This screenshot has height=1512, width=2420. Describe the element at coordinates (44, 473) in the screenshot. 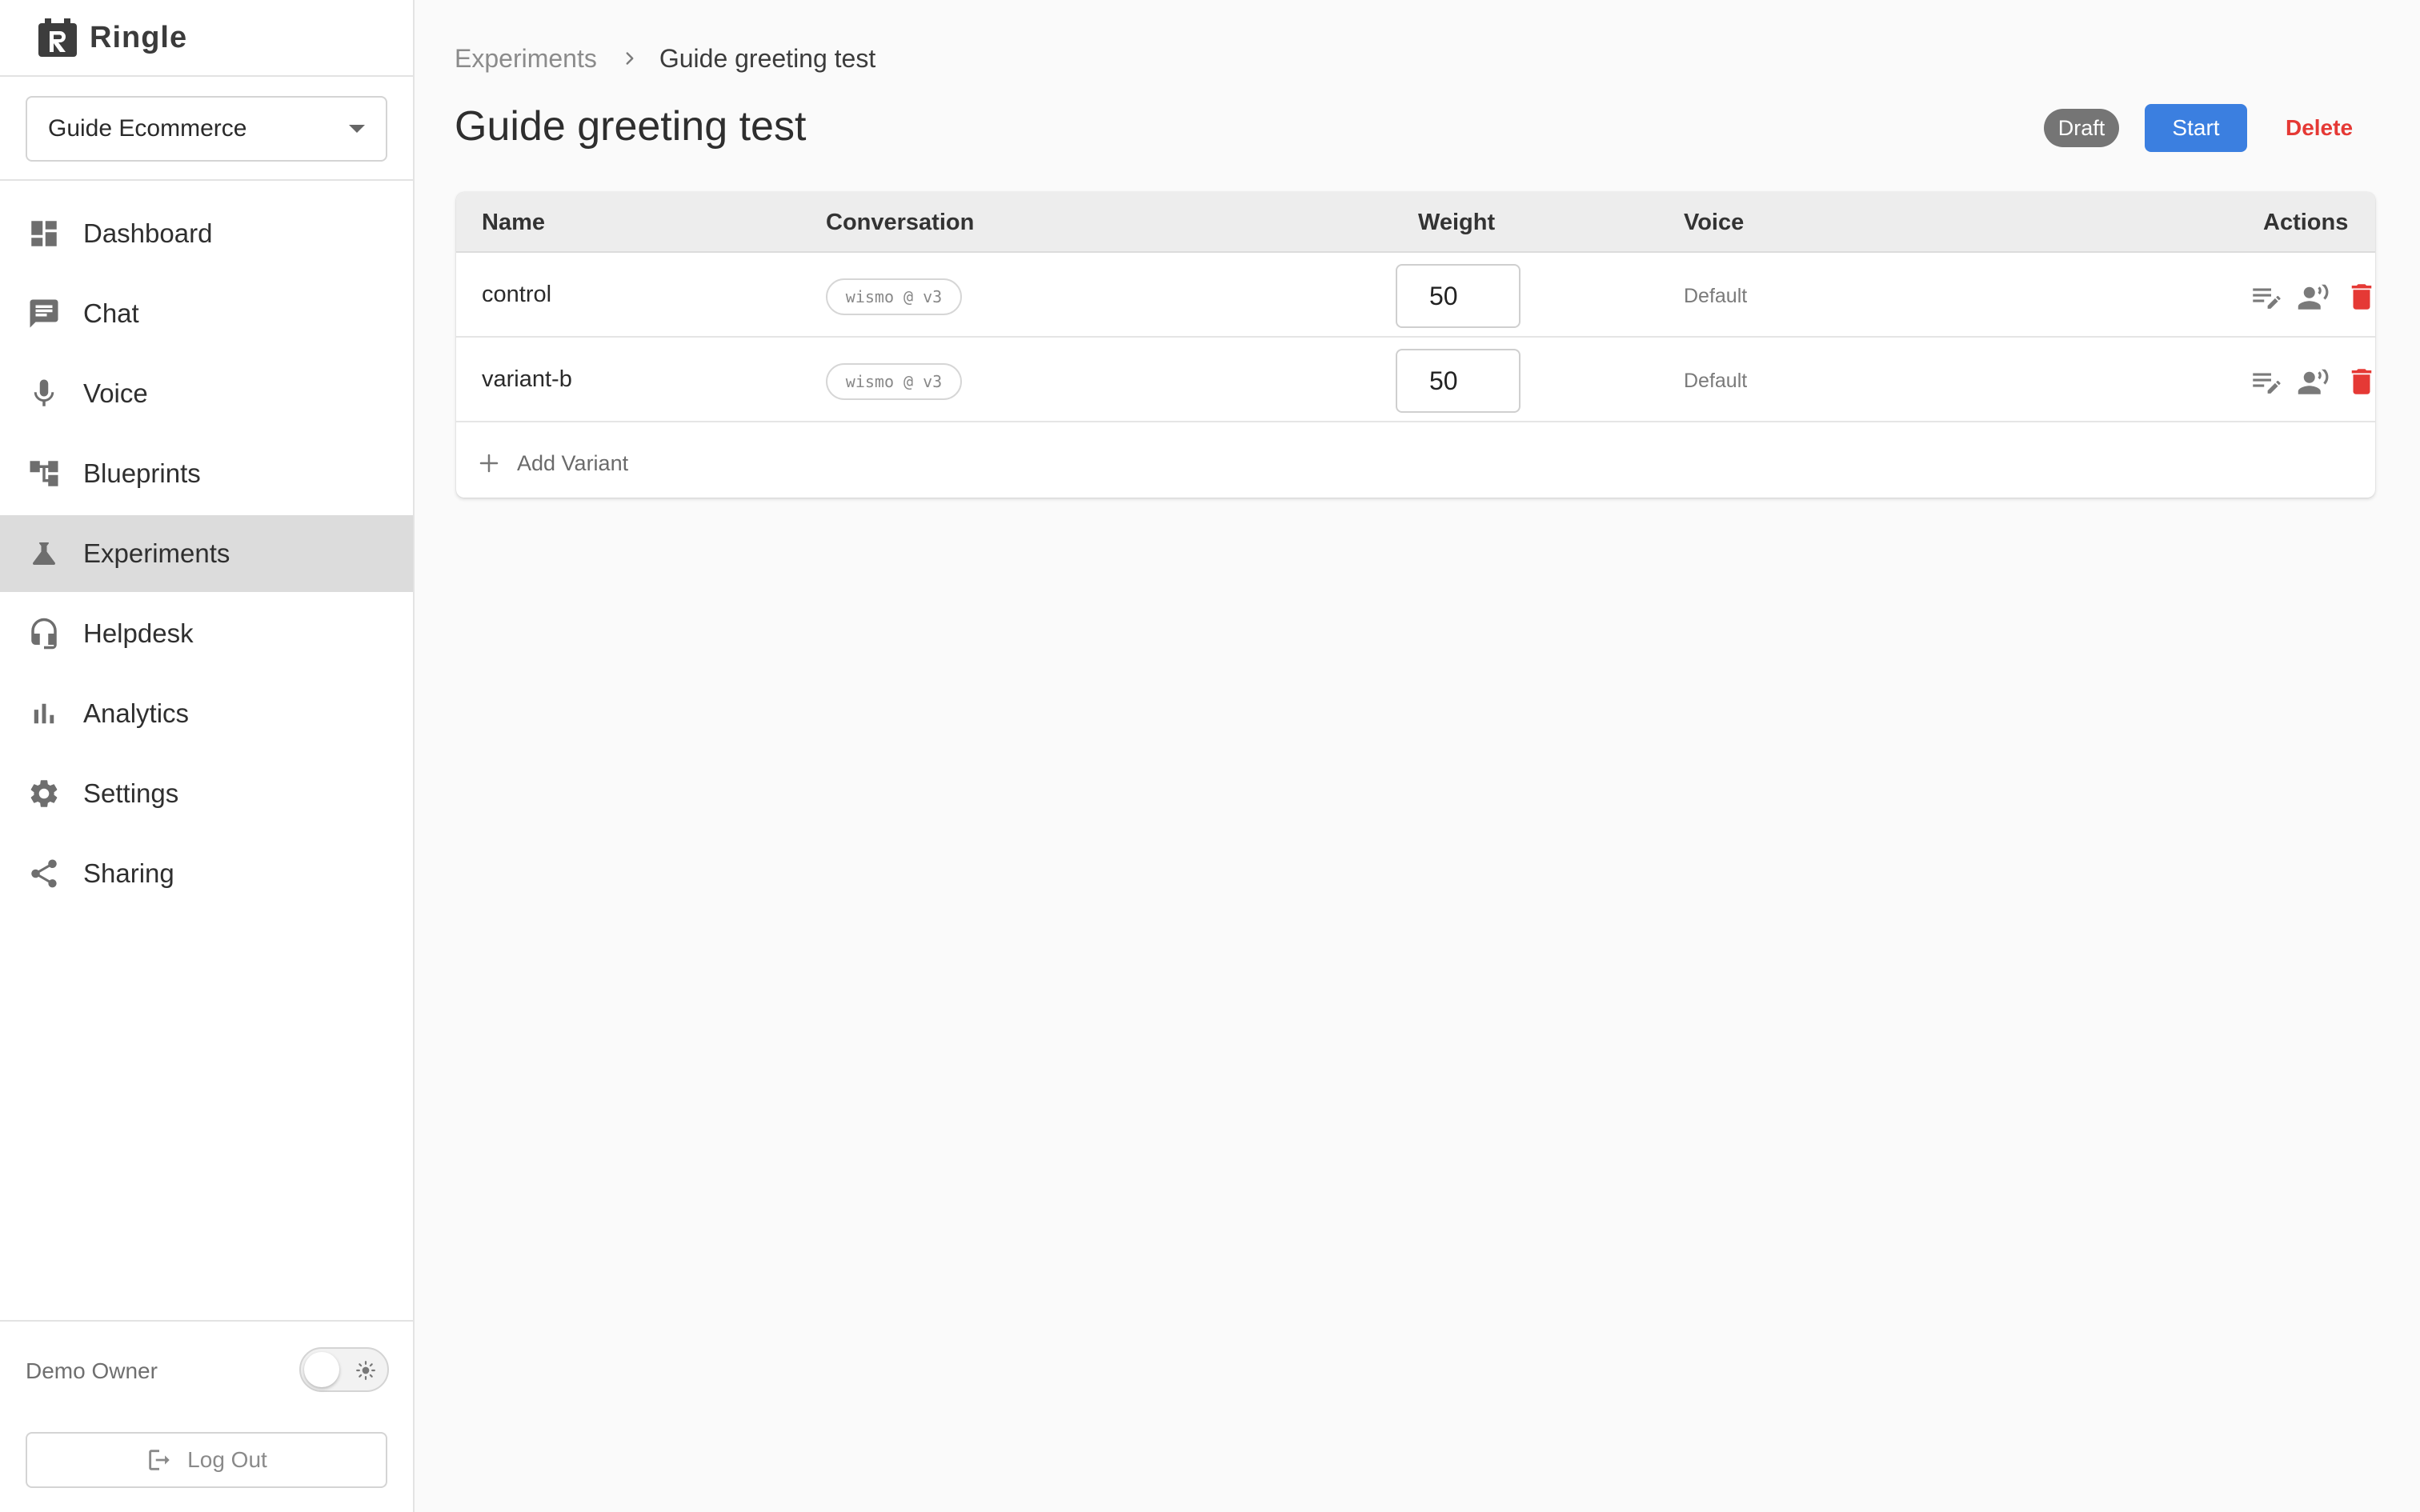

I see `blueprint-icon` at that location.